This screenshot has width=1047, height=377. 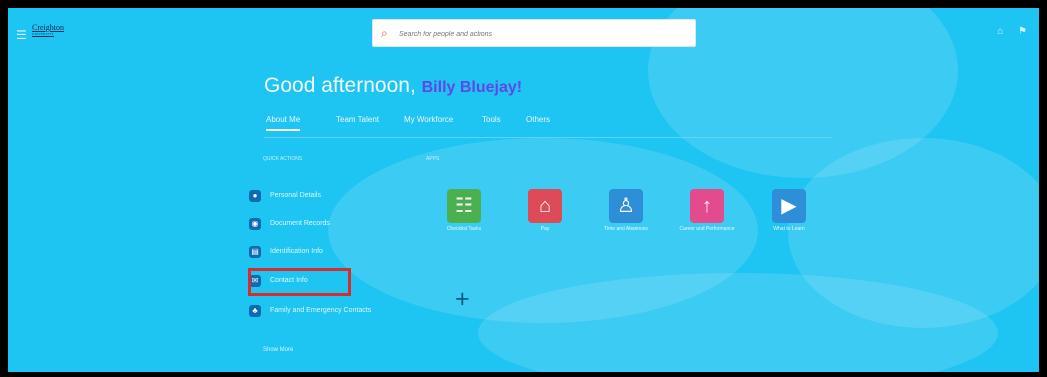 What do you see at coordinates (462, 299) in the screenshot?
I see `add-app-plus-icon: +` at bounding box center [462, 299].